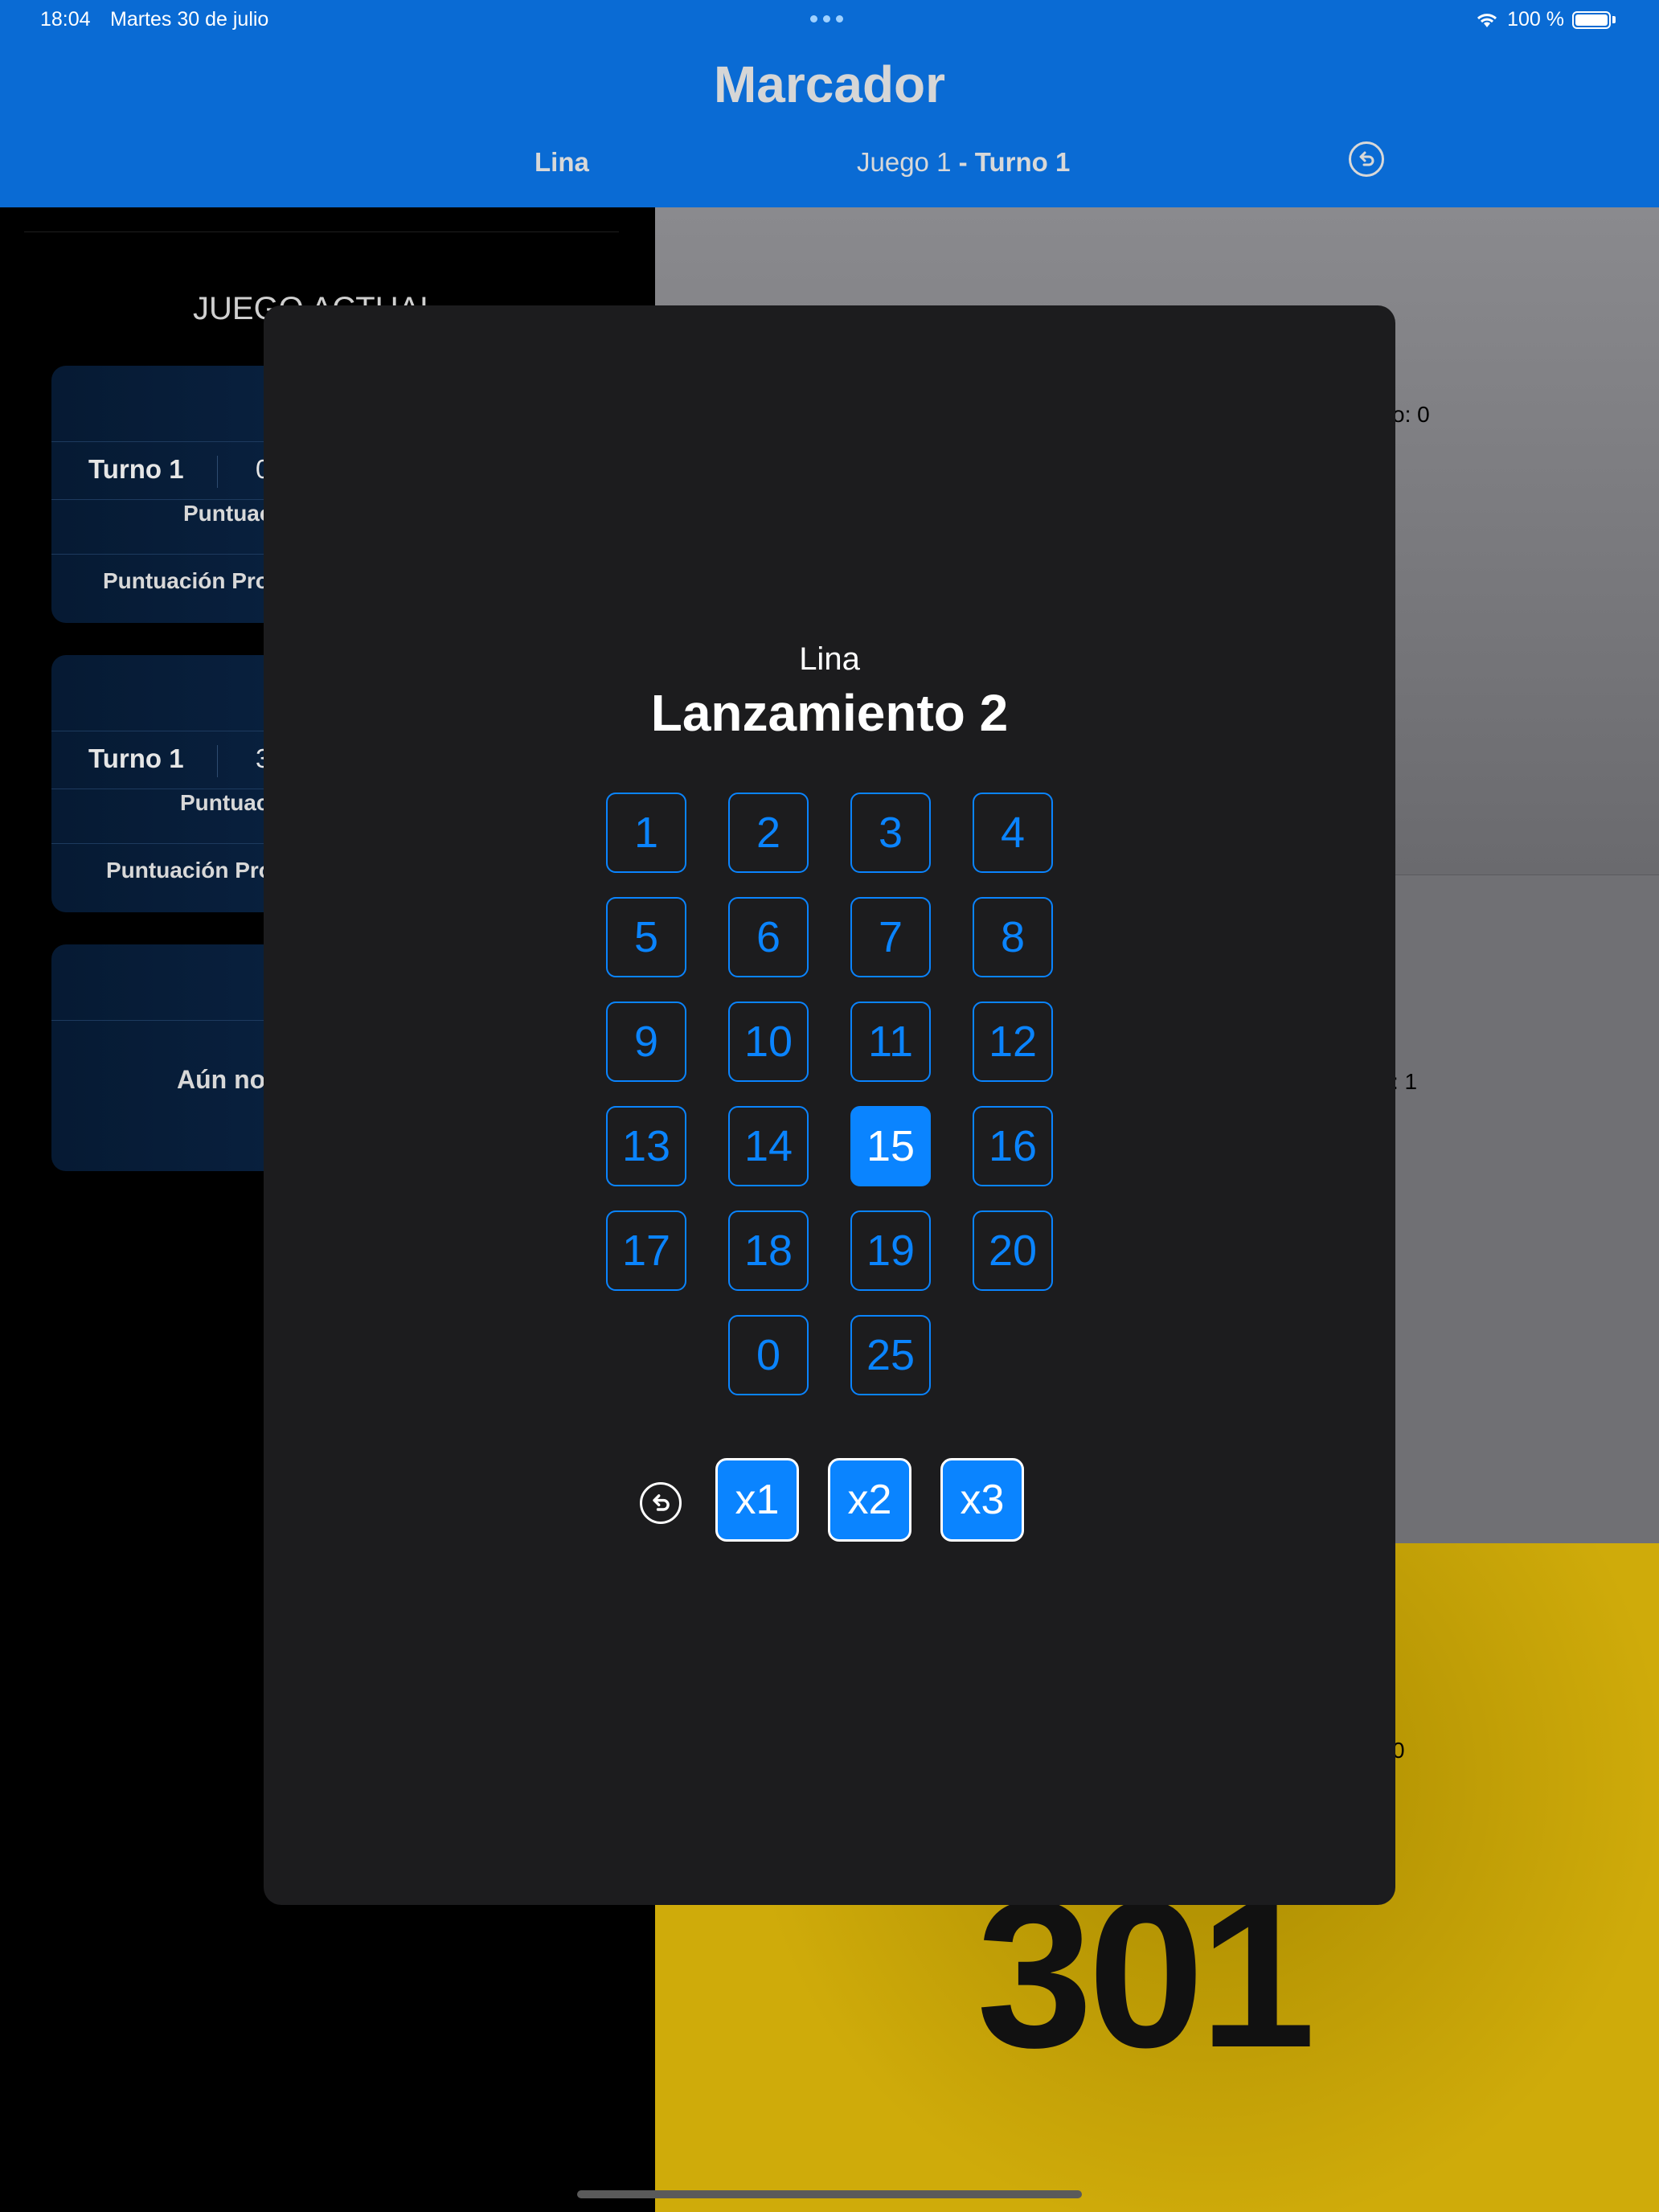 This screenshot has height=2212, width=1659. Describe the element at coordinates (1487, 20) in the screenshot. I see `wifi-icon` at that location.